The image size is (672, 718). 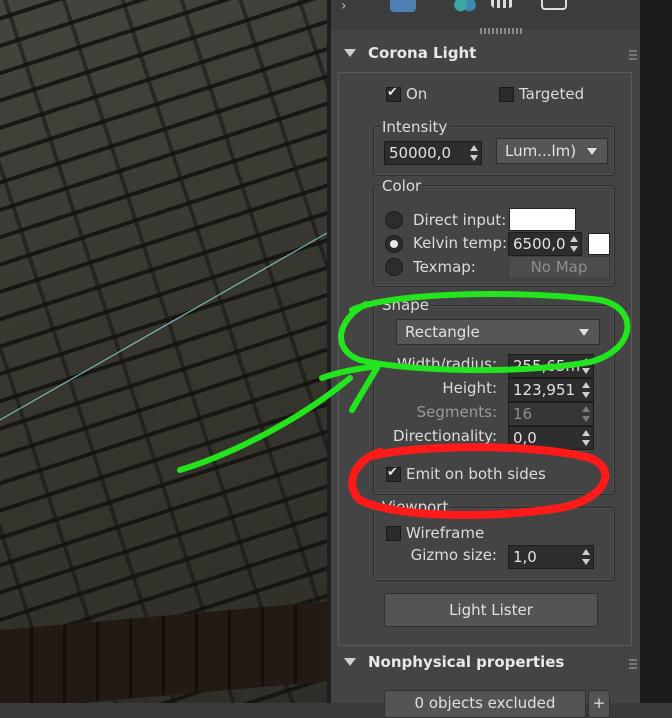 I want to click on segments-label: Segments:, so click(x=456, y=412).